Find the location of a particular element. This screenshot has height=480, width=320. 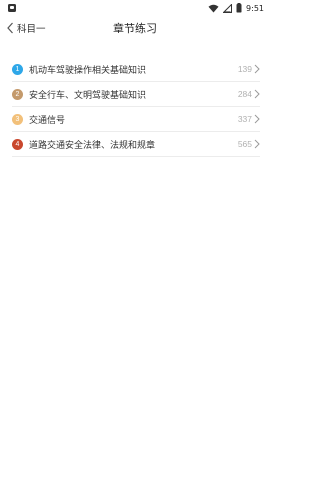

chevron-left-icon is located at coordinates (10, 28).